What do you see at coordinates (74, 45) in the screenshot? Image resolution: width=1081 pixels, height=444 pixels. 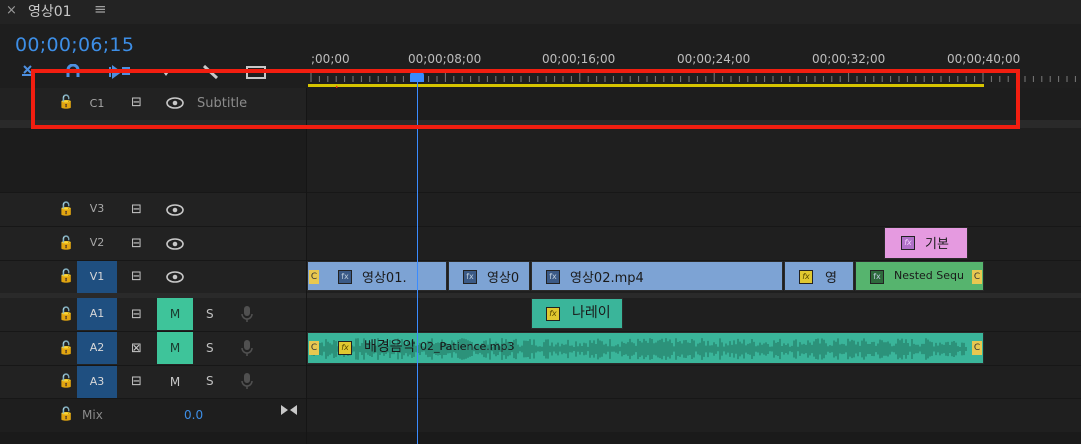 I see `playhead-timecode: 00;00;06;15` at bounding box center [74, 45].